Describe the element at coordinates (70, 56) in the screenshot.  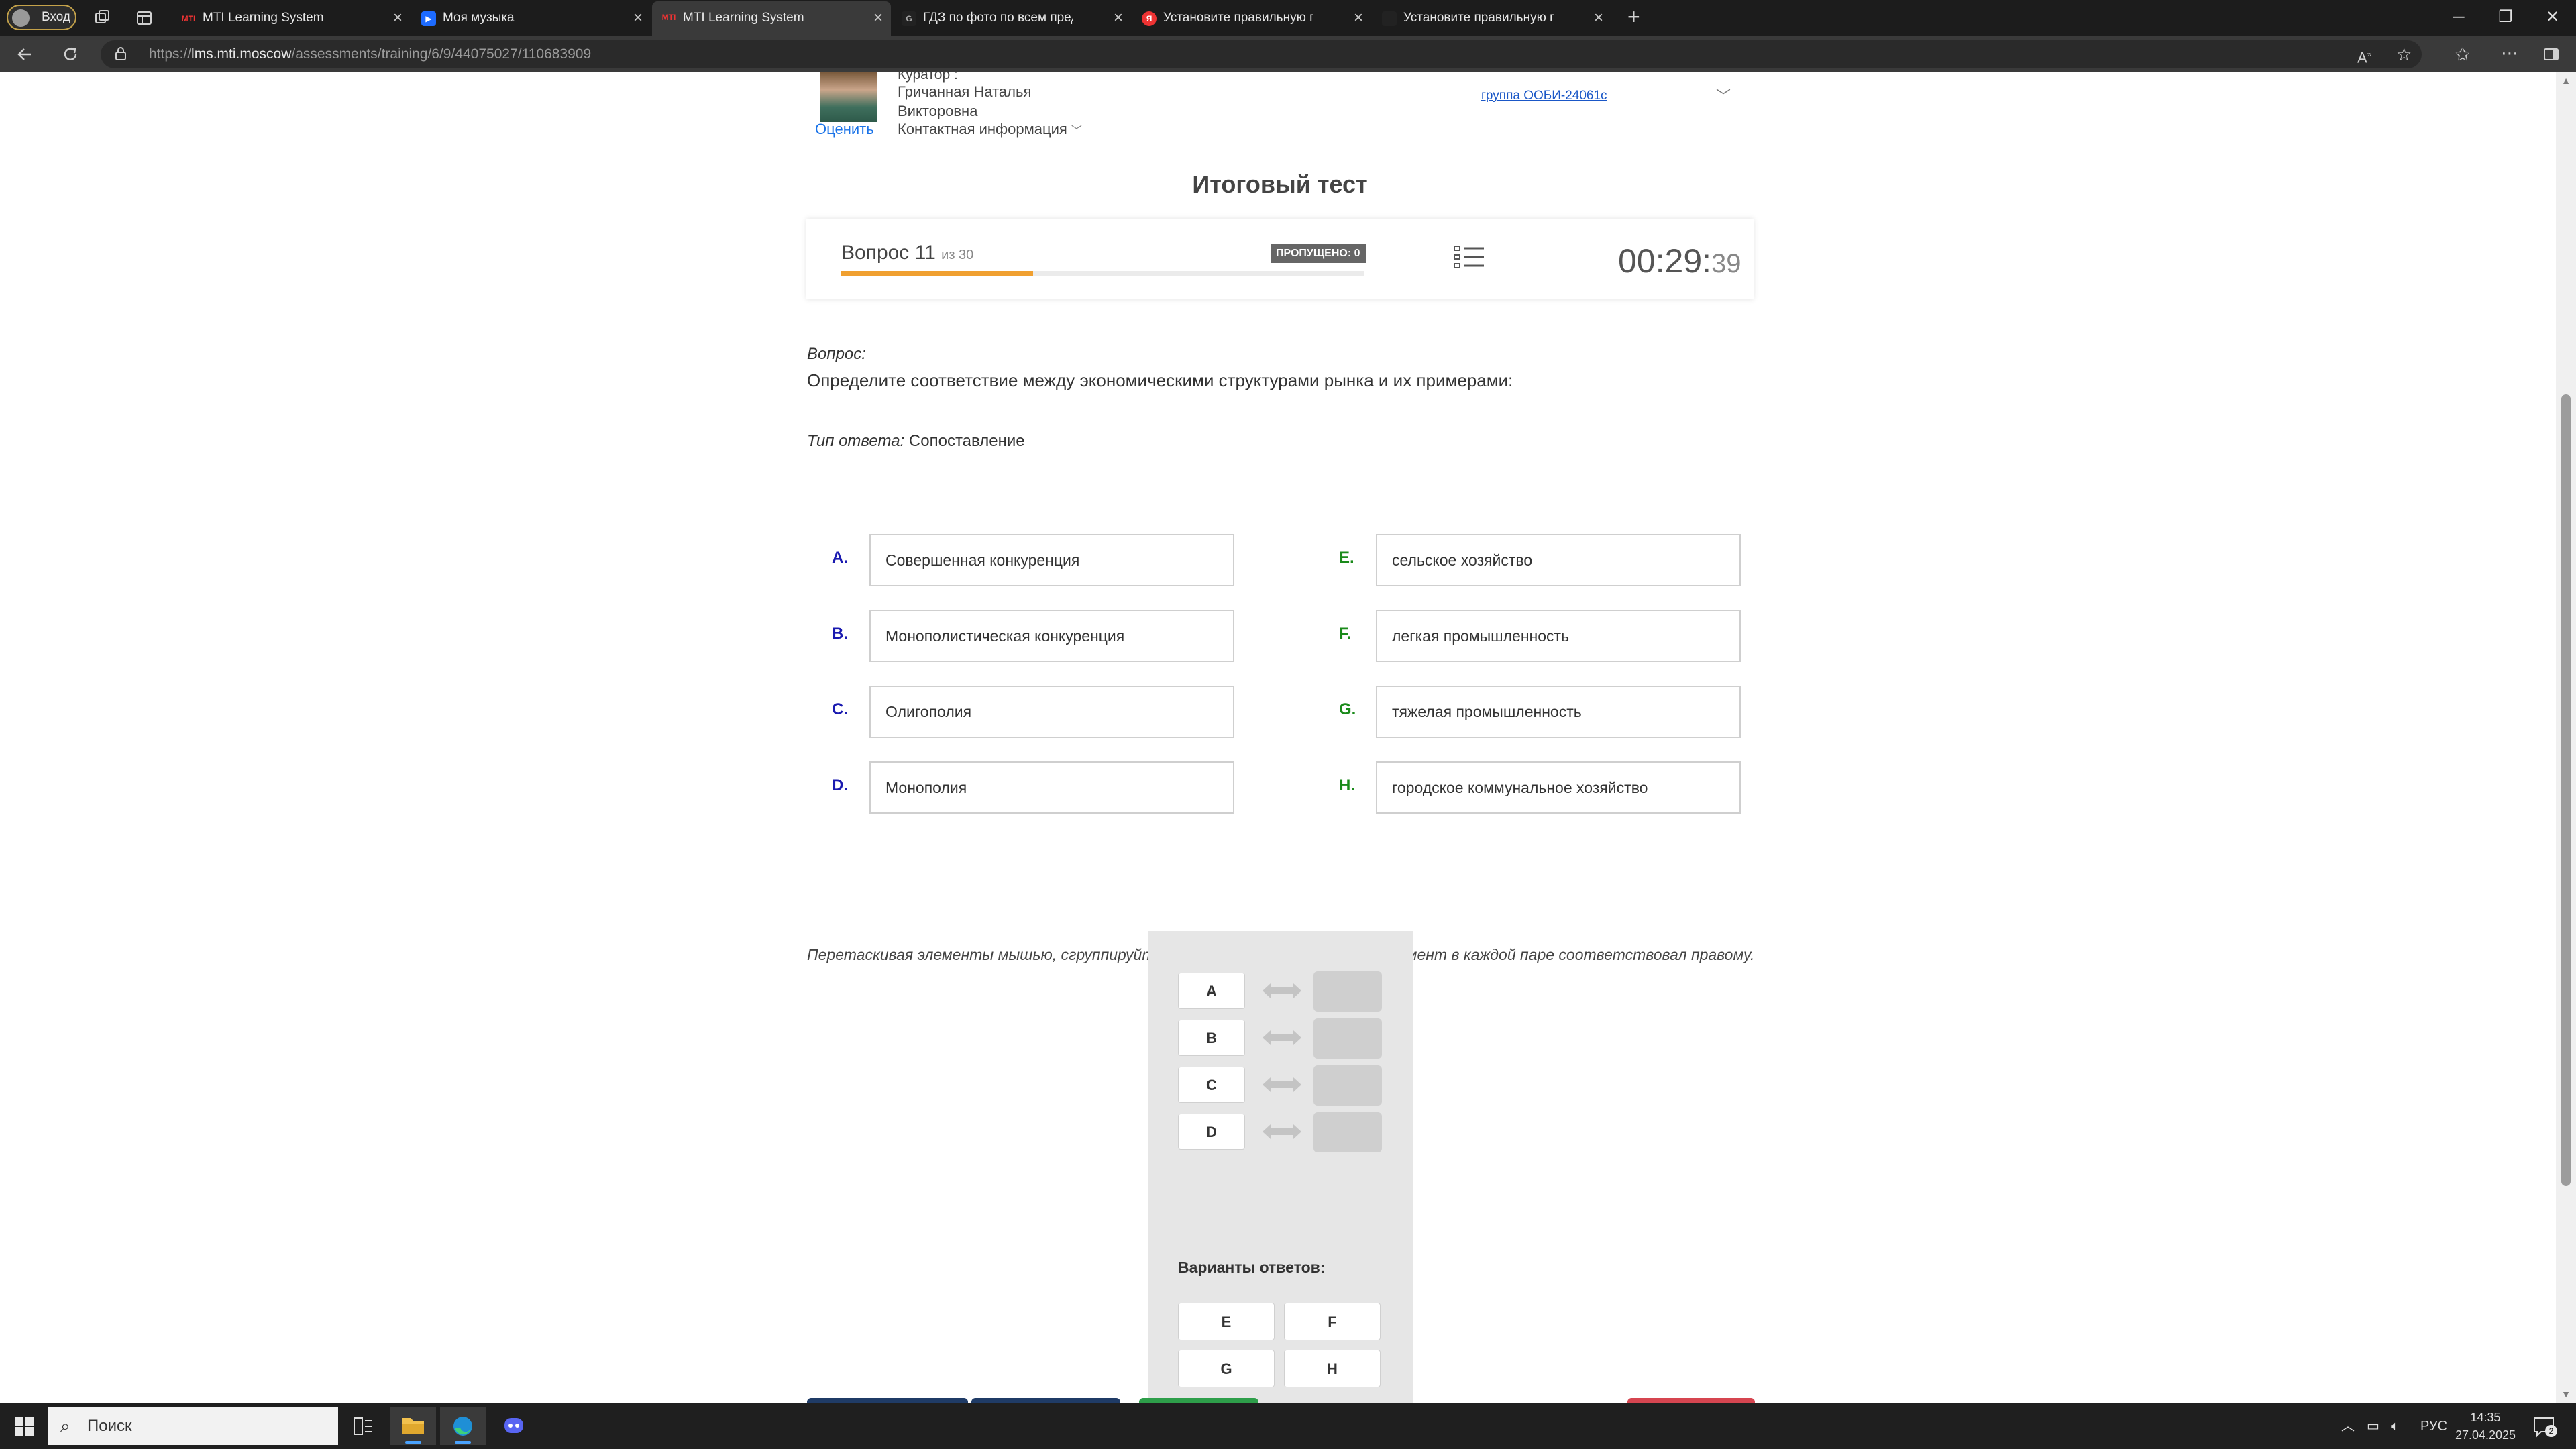
I see `reload-icon` at that location.